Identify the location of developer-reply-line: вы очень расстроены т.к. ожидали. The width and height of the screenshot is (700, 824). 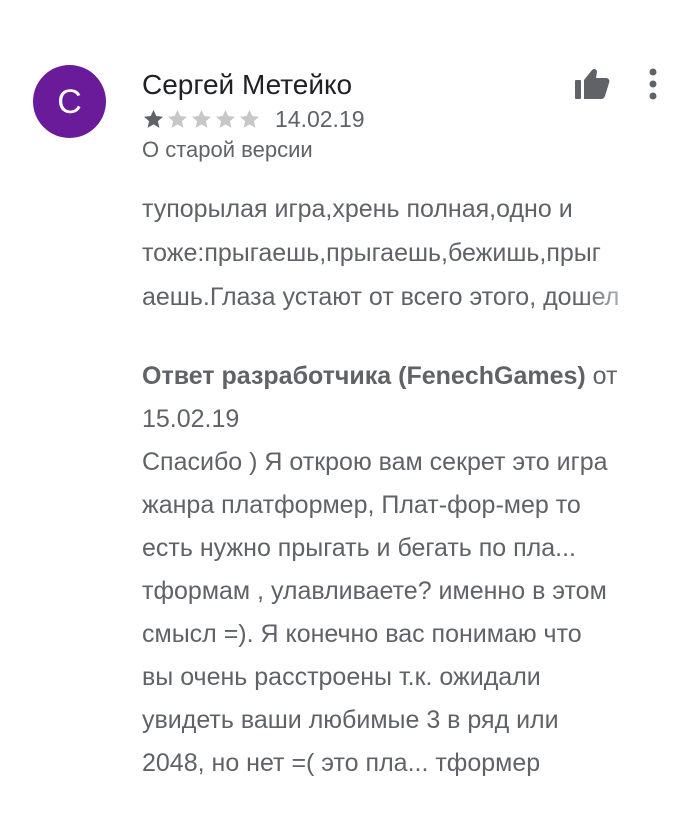
(341, 677).